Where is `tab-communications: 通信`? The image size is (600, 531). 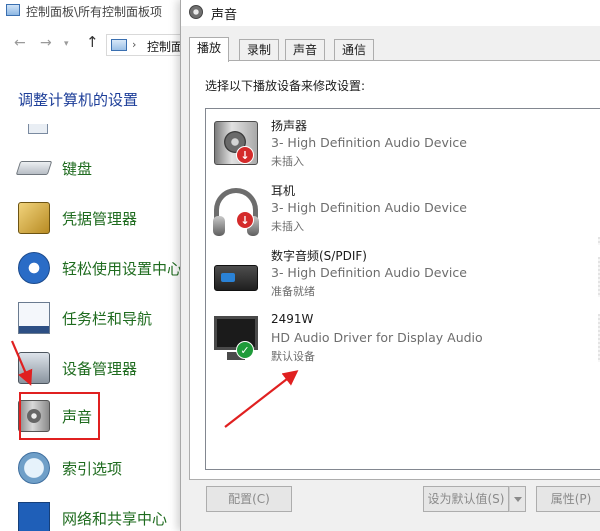 tab-communications: 通信 is located at coordinates (354, 50).